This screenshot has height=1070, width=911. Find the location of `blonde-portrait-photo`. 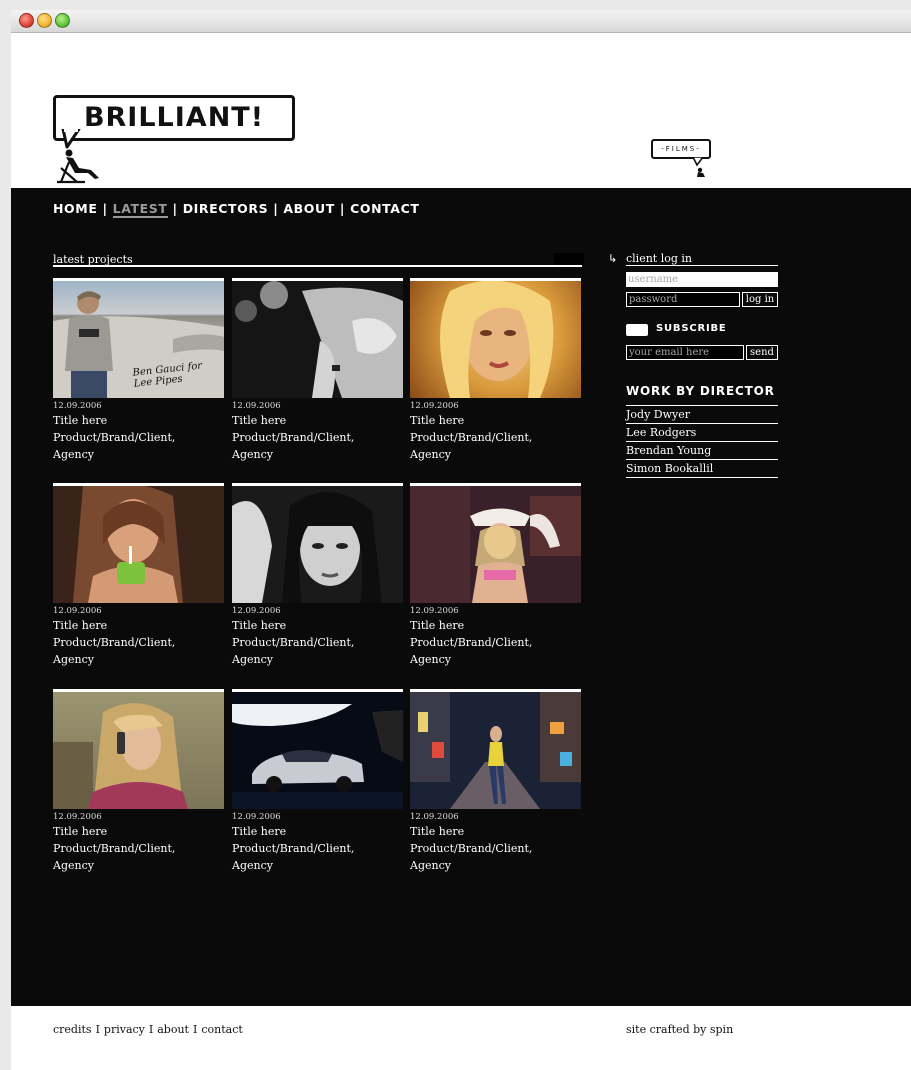

blonde-portrait-photo is located at coordinates (497, 339).